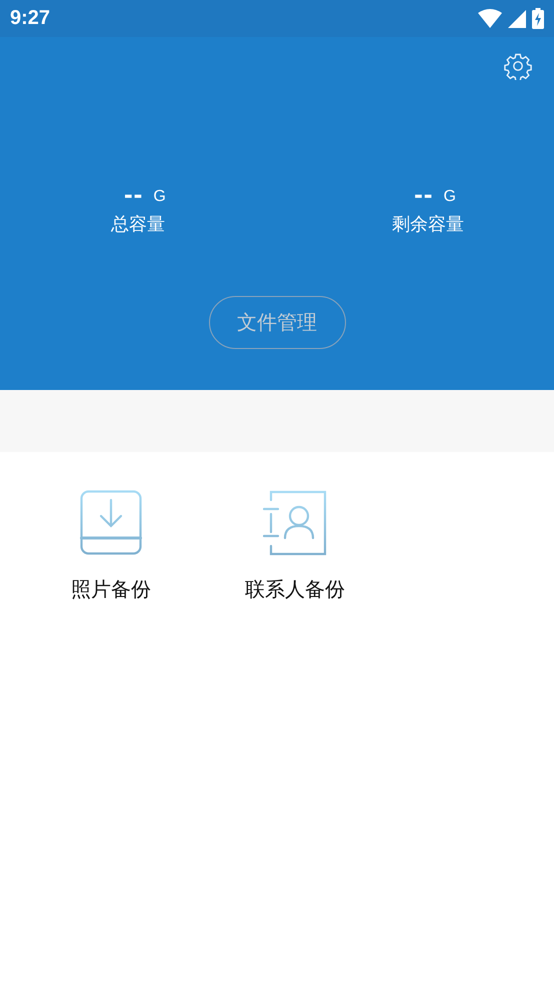 This screenshot has height=984, width=554. What do you see at coordinates (137, 224) in the screenshot?
I see `storage-label: 总容量` at bounding box center [137, 224].